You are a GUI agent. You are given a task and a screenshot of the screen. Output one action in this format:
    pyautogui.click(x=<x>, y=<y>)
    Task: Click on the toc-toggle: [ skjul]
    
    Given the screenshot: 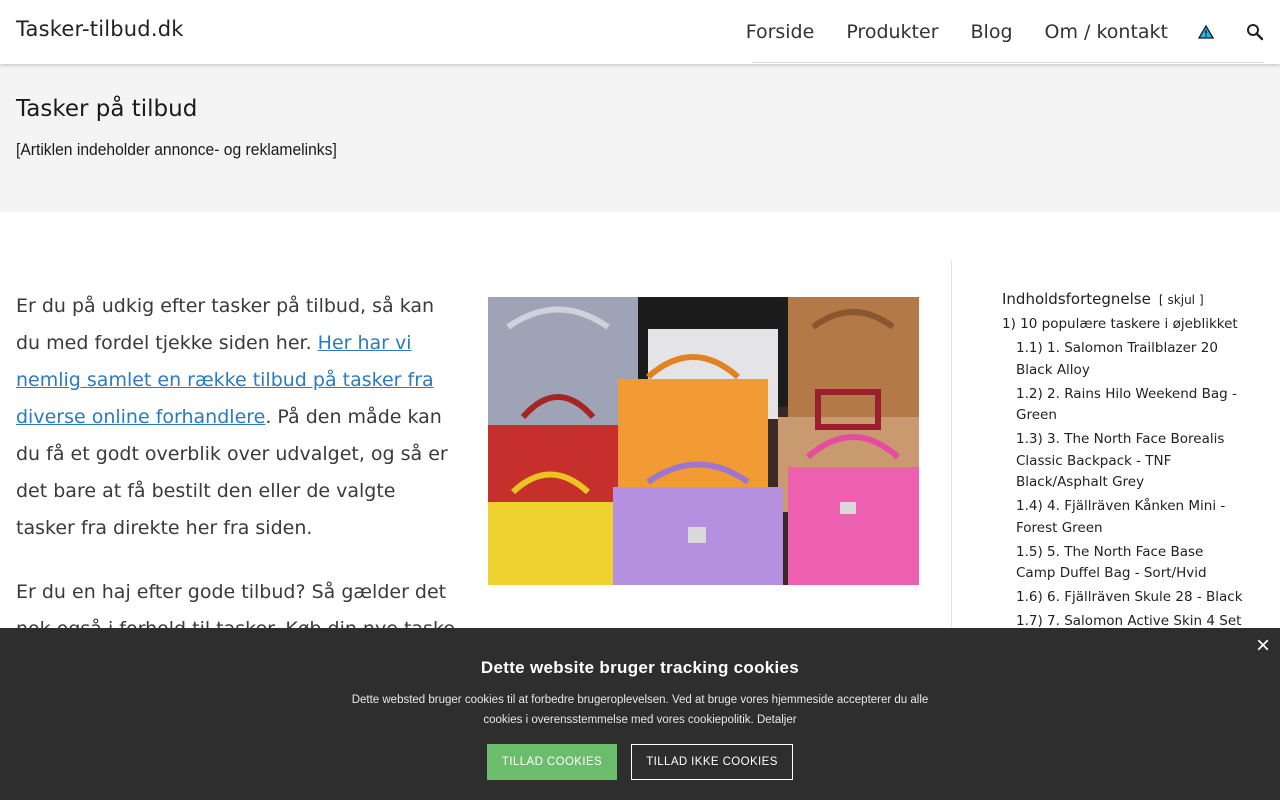 What is the action you would take?
    pyautogui.click(x=1181, y=300)
    